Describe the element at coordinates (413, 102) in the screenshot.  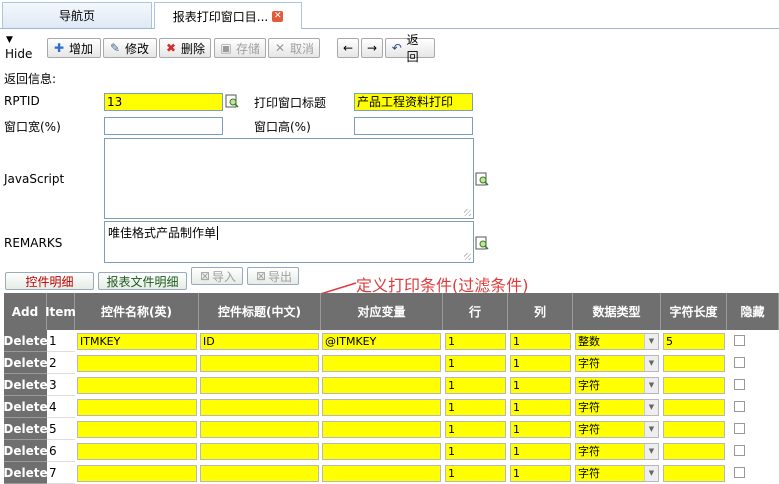
I see `print-window-title-field: 产品工程资料打印` at that location.